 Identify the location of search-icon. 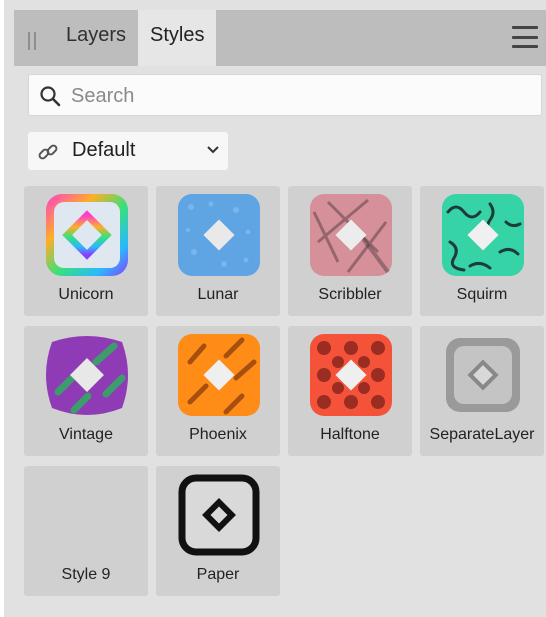
(50, 96).